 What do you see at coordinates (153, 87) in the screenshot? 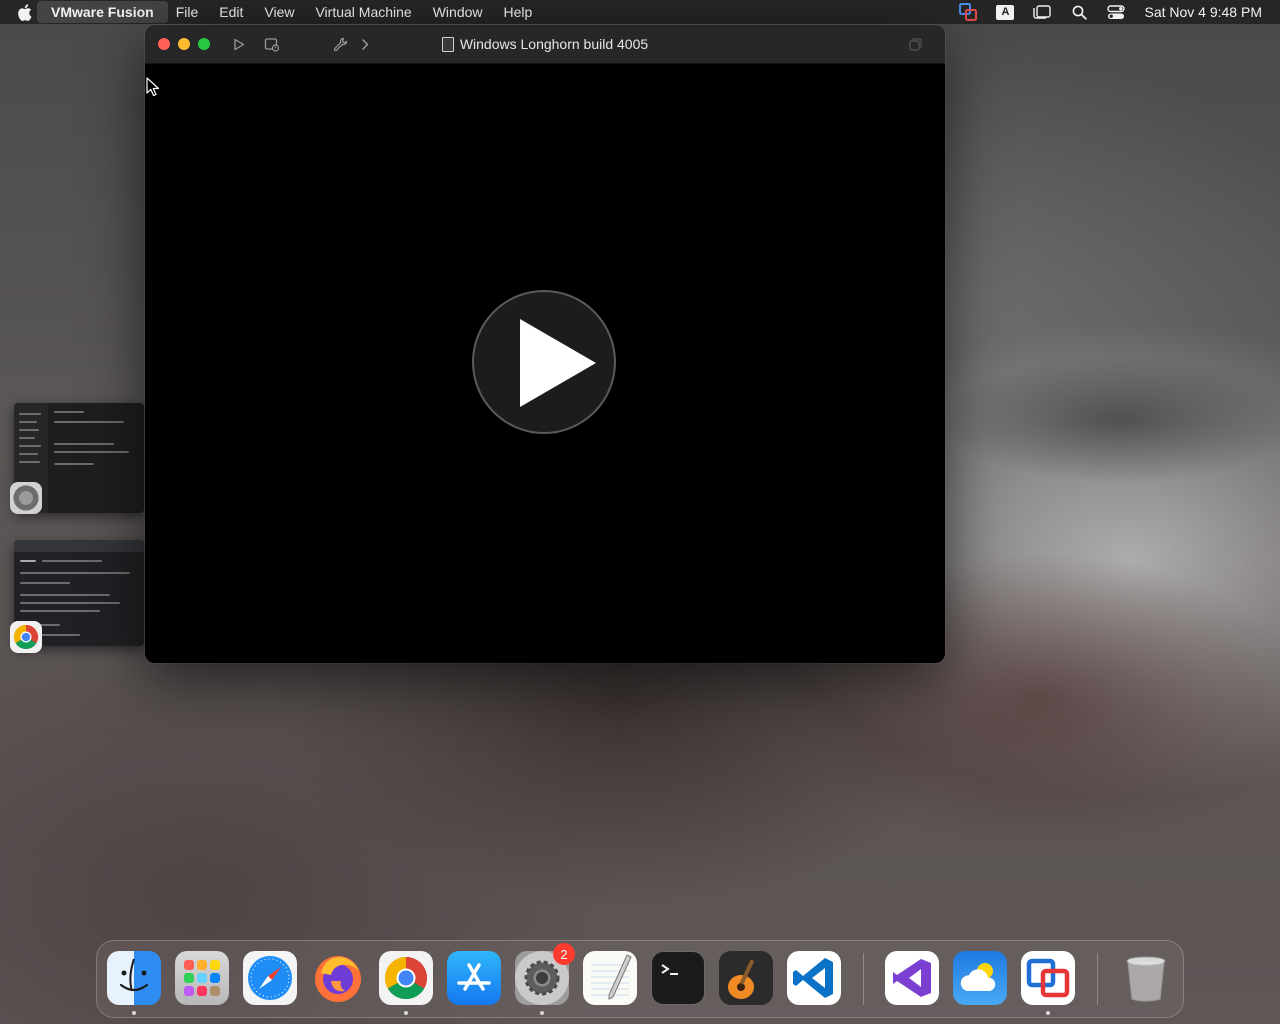
I see `mouse-cursor-icon` at bounding box center [153, 87].